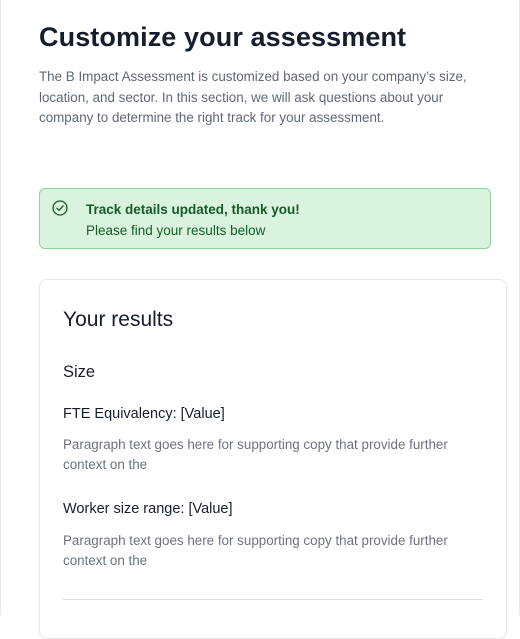 This screenshot has height=639, width=520. Describe the element at coordinates (144, 414) in the screenshot. I see `fte-equivalency-label: FTE Equivalency: [Value]` at that location.